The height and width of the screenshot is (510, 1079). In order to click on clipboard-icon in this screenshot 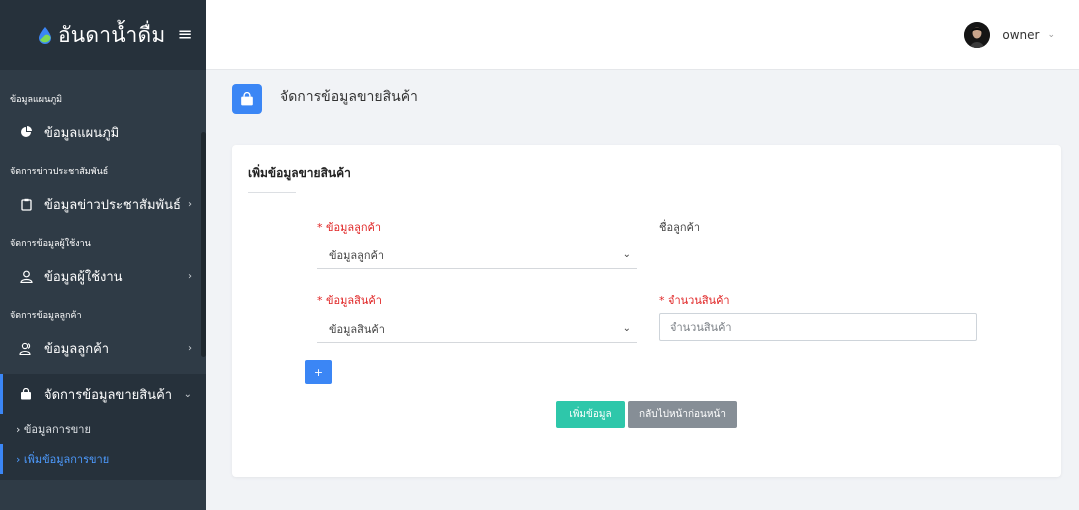, I will do `click(26, 204)`.